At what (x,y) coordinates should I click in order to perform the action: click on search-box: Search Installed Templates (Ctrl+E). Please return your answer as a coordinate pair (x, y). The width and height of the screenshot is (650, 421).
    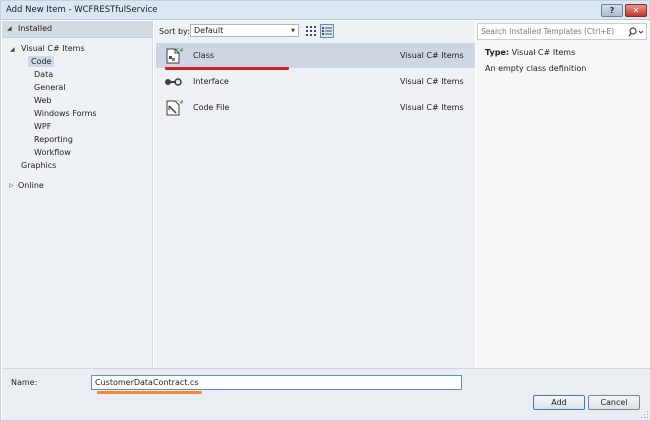
    Looking at the image, I should click on (562, 31).